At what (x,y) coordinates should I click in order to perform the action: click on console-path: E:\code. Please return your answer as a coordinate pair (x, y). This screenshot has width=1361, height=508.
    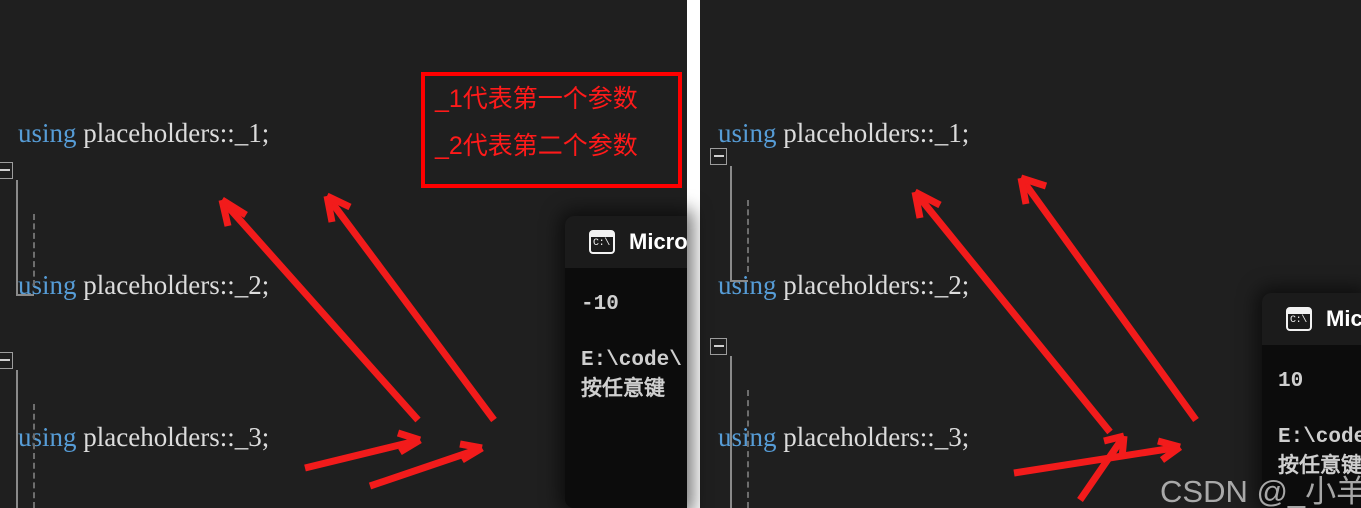
    Looking at the image, I should click on (1319, 437).